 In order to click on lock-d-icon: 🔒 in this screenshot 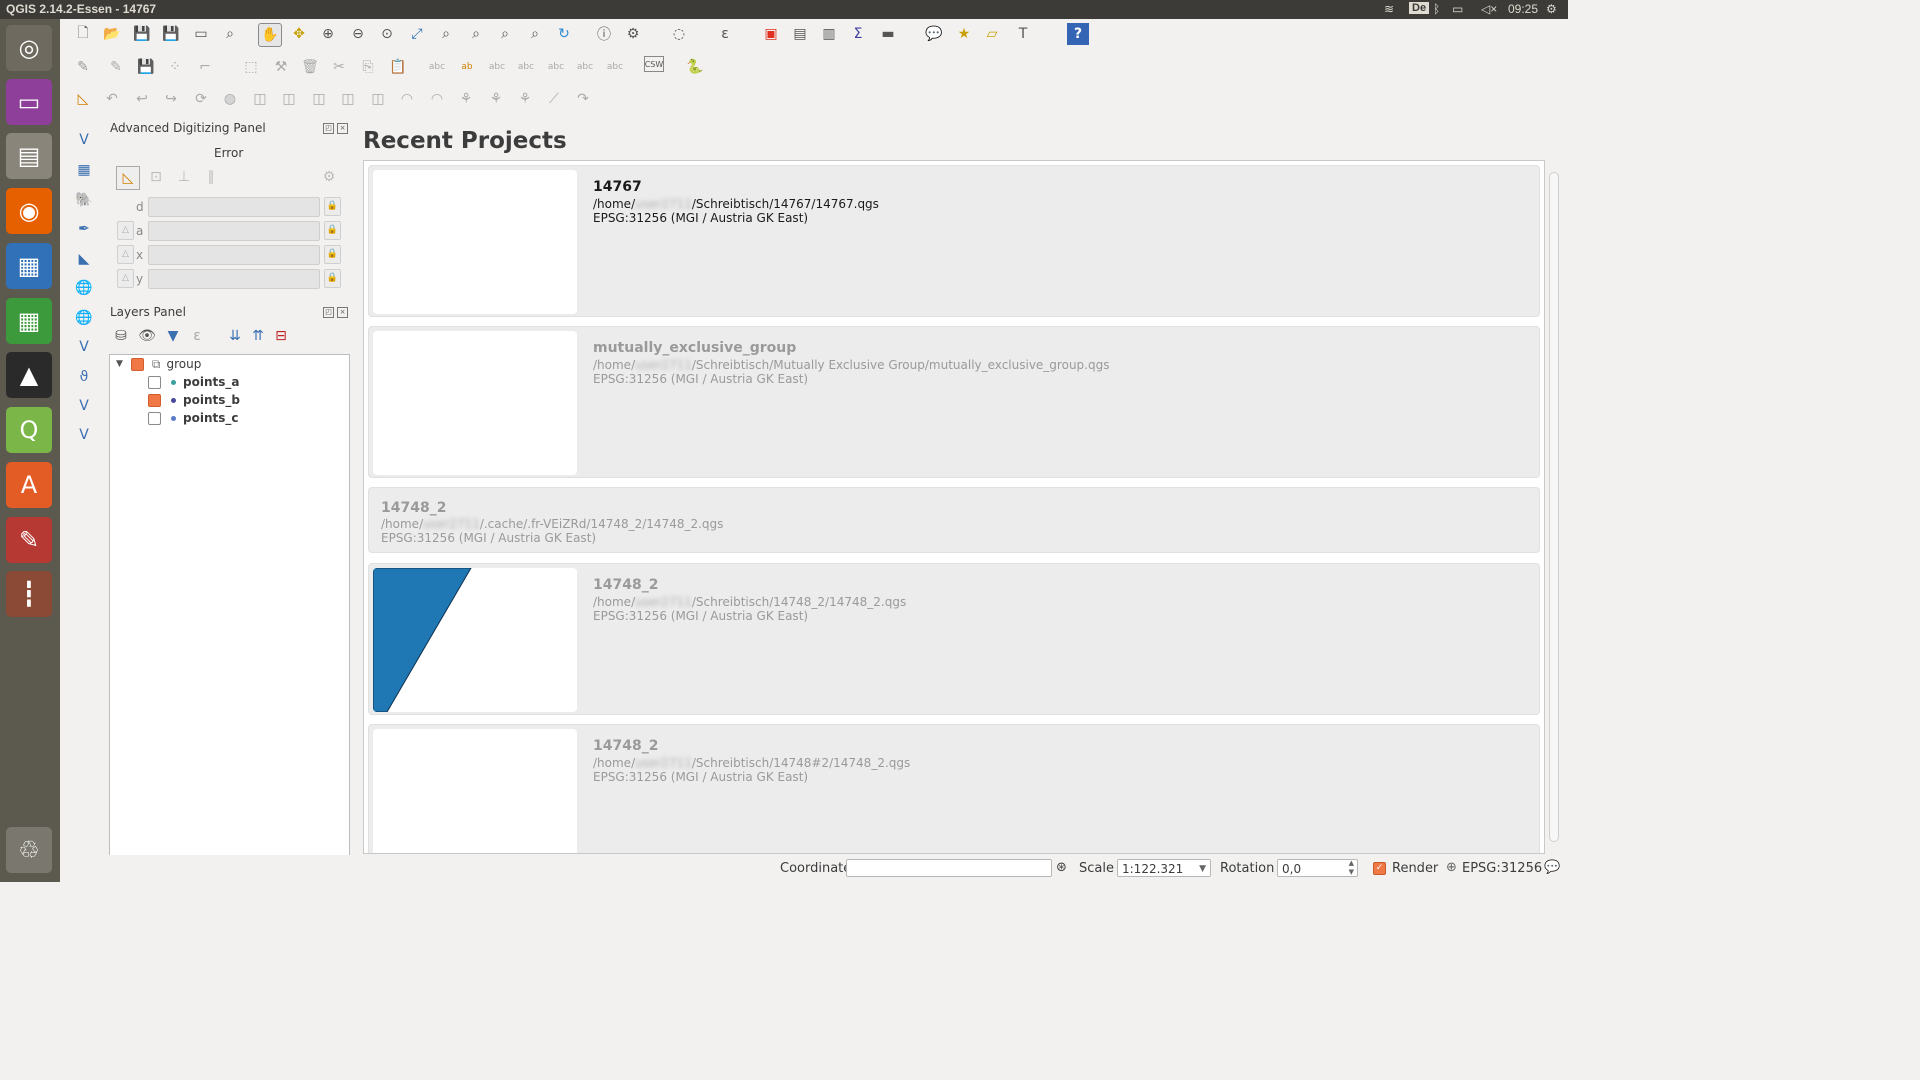, I will do `click(332, 206)`.